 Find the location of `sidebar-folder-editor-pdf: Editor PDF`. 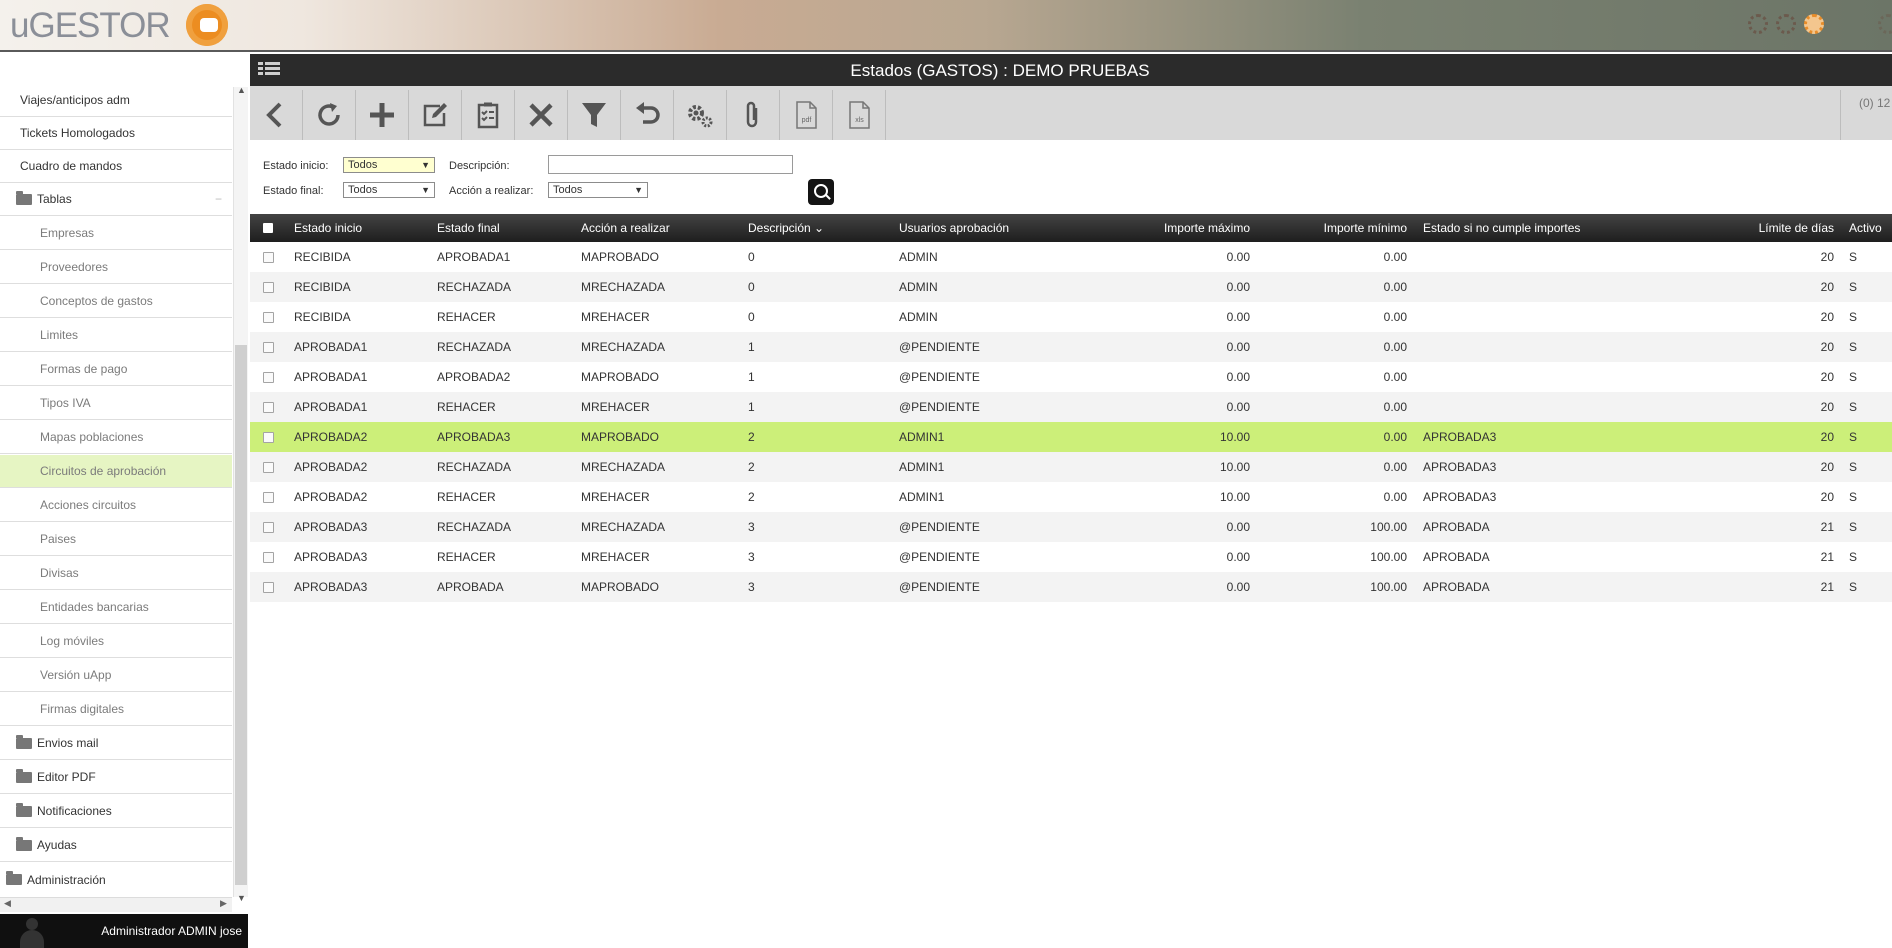

sidebar-folder-editor-pdf: Editor PDF is located at coordinates (116, 777).